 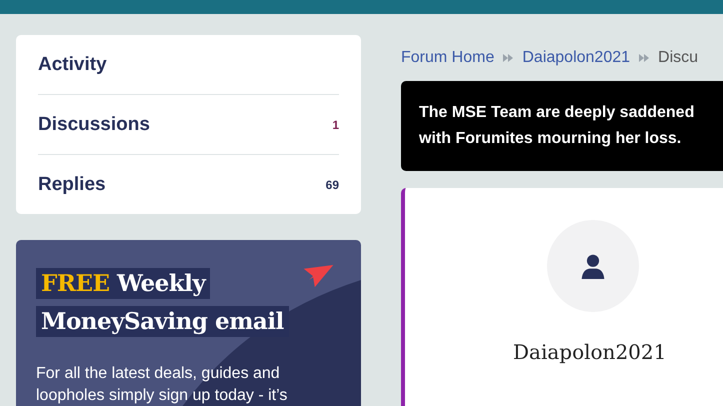 What do you see at coordinates (589, 352) in the screenshot?
I see `username: Daiapolon2021` at bounding box center [589, 352].